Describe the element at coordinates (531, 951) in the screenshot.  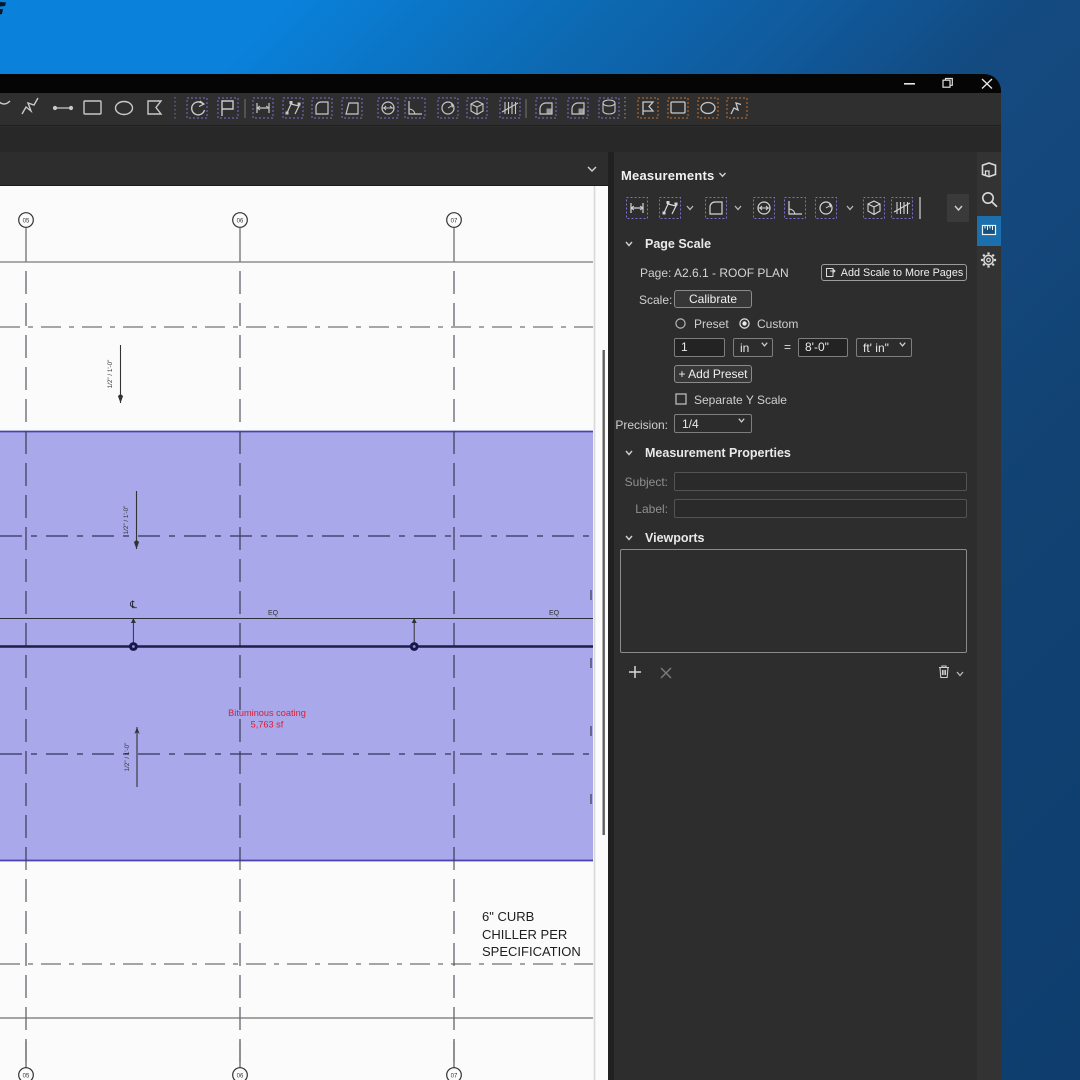
I see `svg-text: SPECIFICATION` at that location.